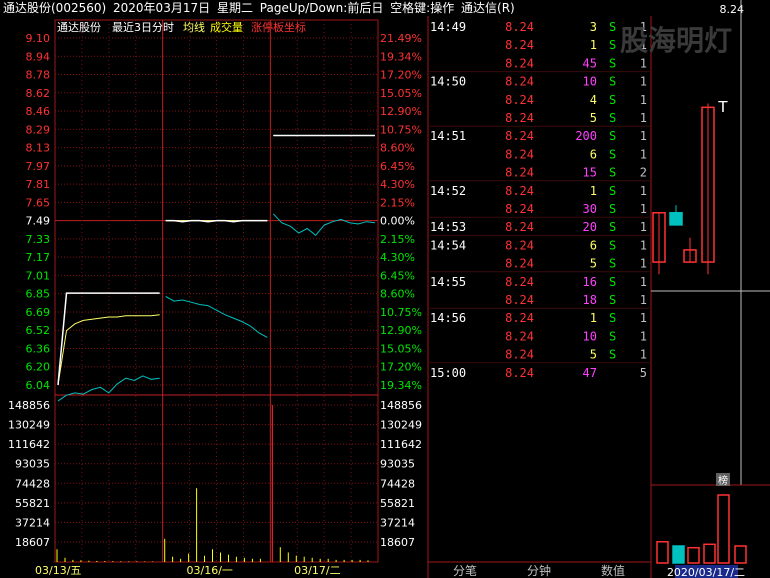 This screenshot has height=578, width=770. Describe the element at coordinates (706, 572) in the screenshot. I see `mini-date-label: 2020/03/17/二` at that location.